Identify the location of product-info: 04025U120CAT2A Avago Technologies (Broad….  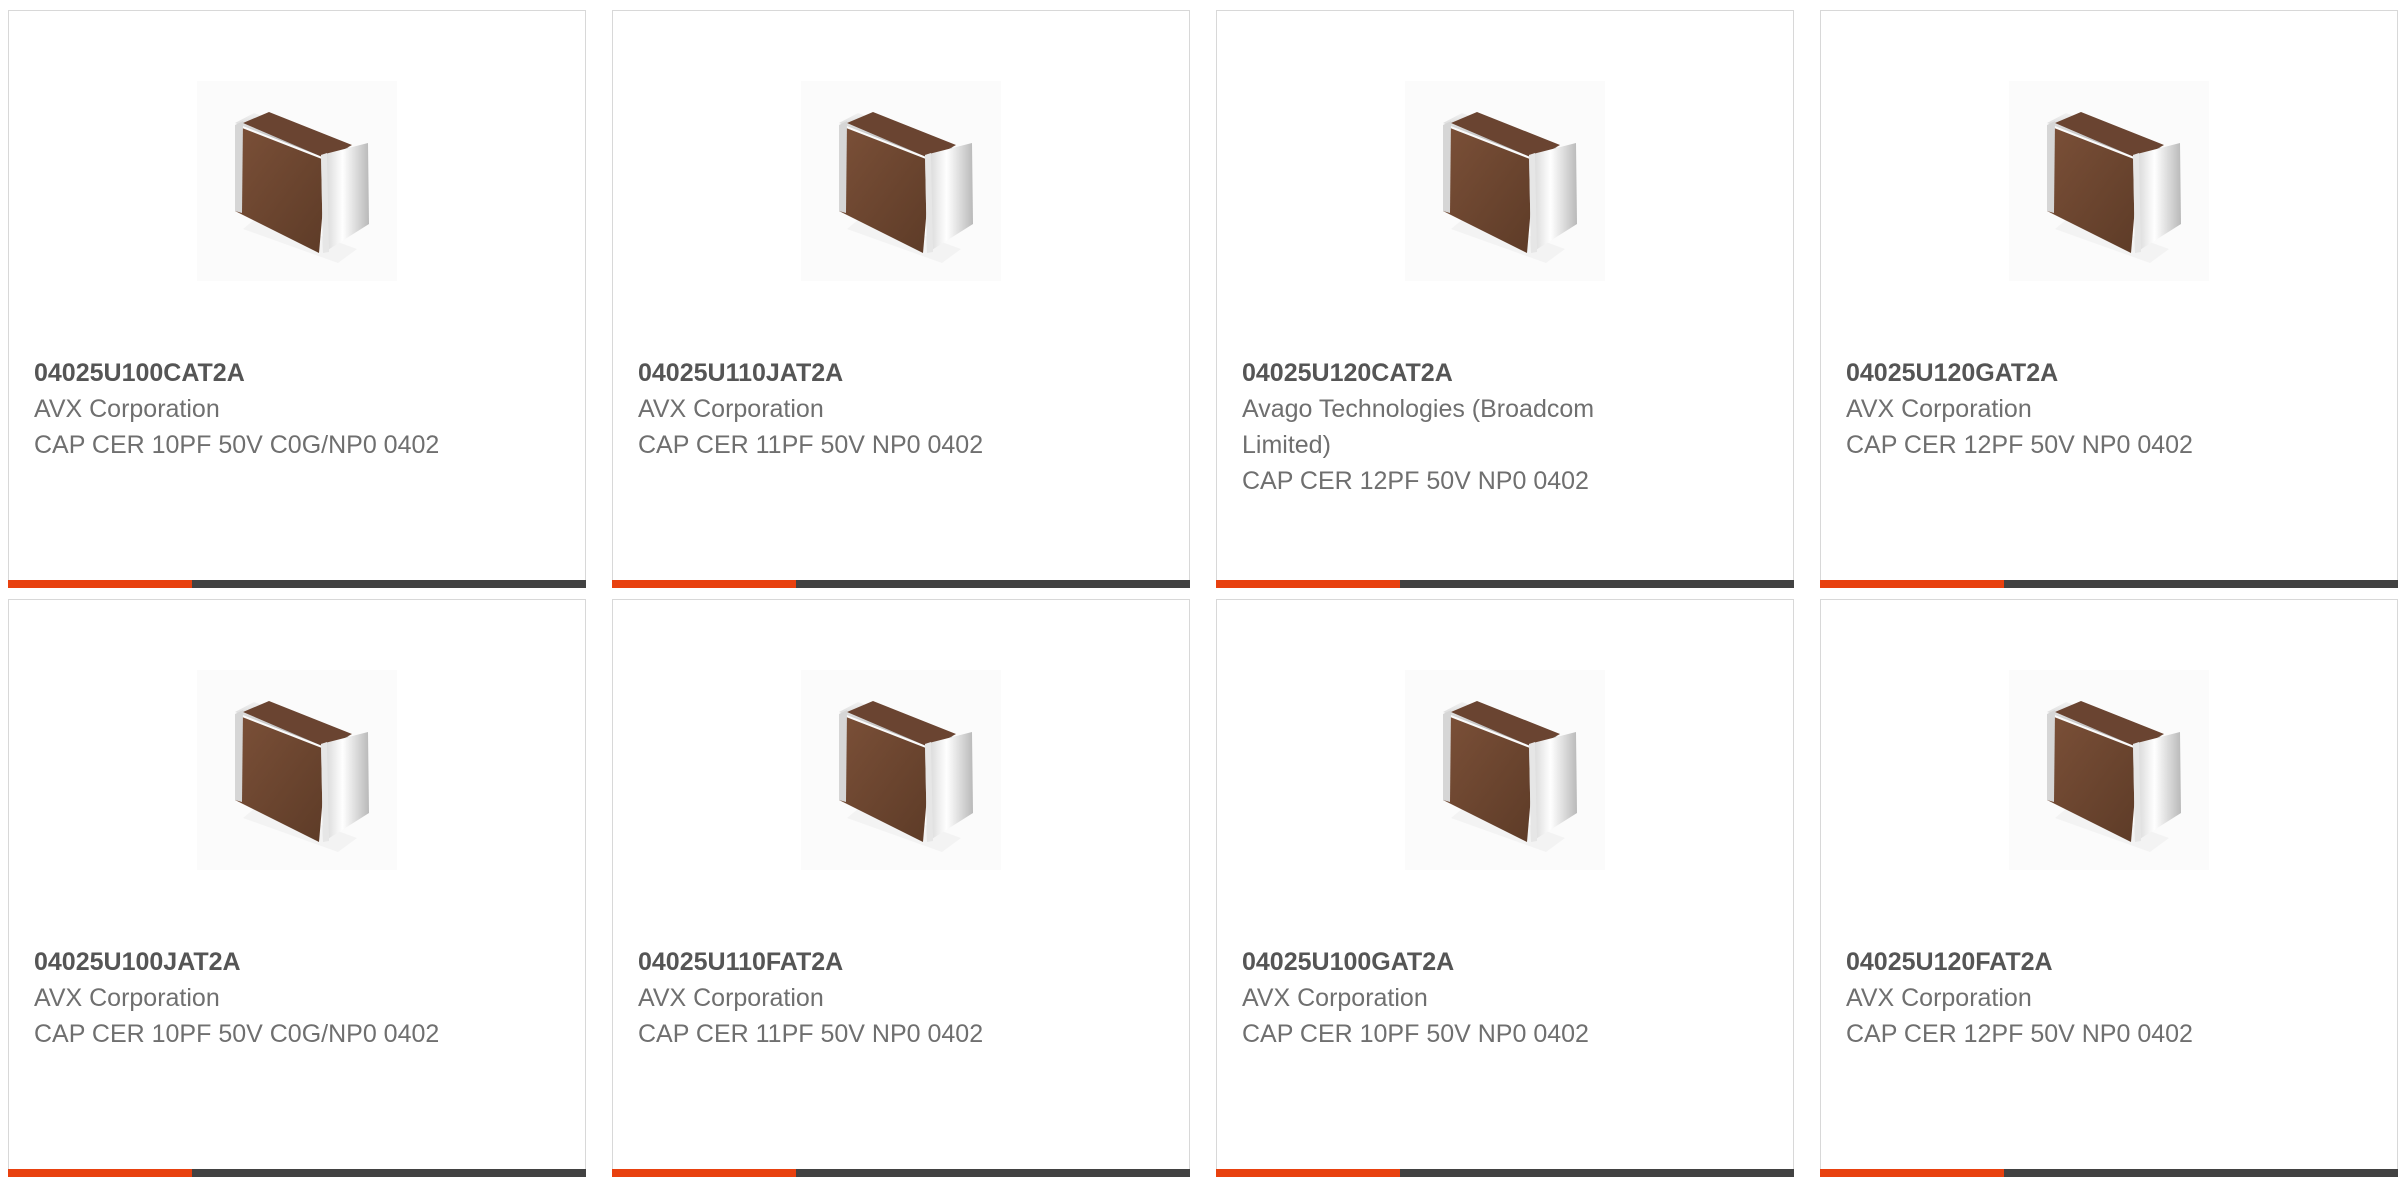
(1457, 427).